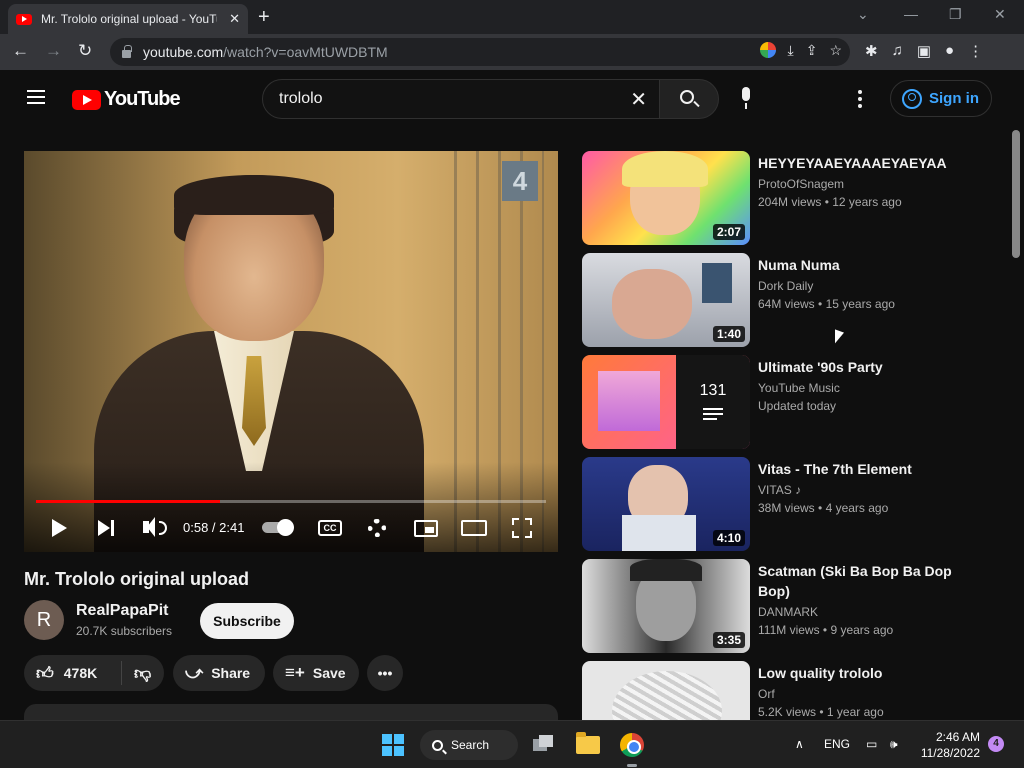  Describe the element at coordinates (950, 745) in the screenshot. I see `taskbar-clock: 2:46 AM 11/28/2022` at that location.